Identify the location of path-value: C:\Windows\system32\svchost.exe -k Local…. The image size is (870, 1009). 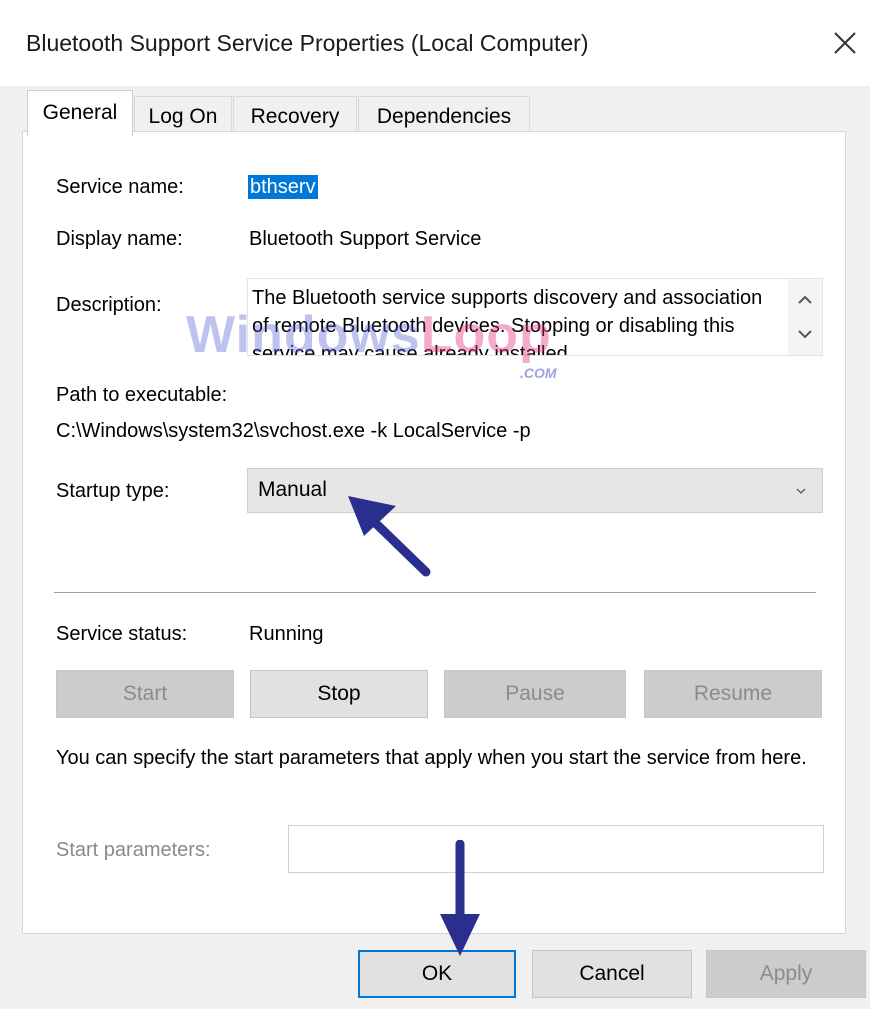
(293, 431).